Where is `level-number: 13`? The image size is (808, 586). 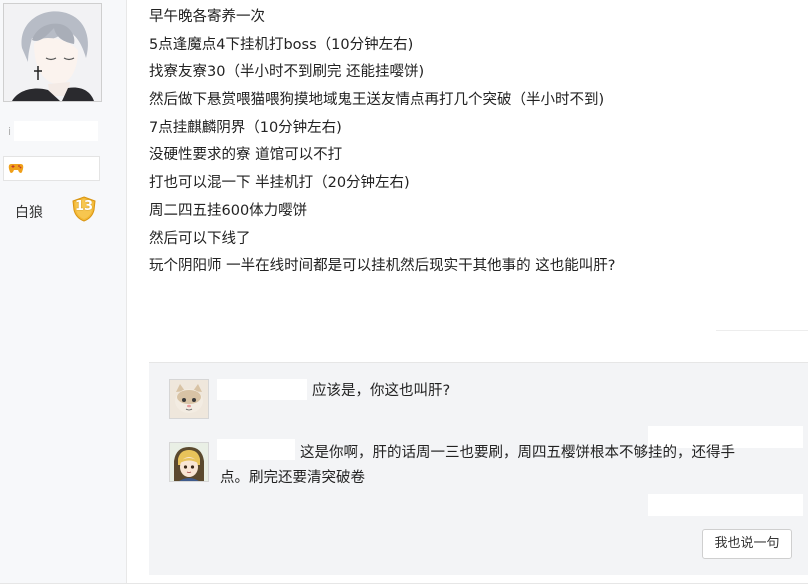
level-number: 13 is located at coordinates (84, 206).